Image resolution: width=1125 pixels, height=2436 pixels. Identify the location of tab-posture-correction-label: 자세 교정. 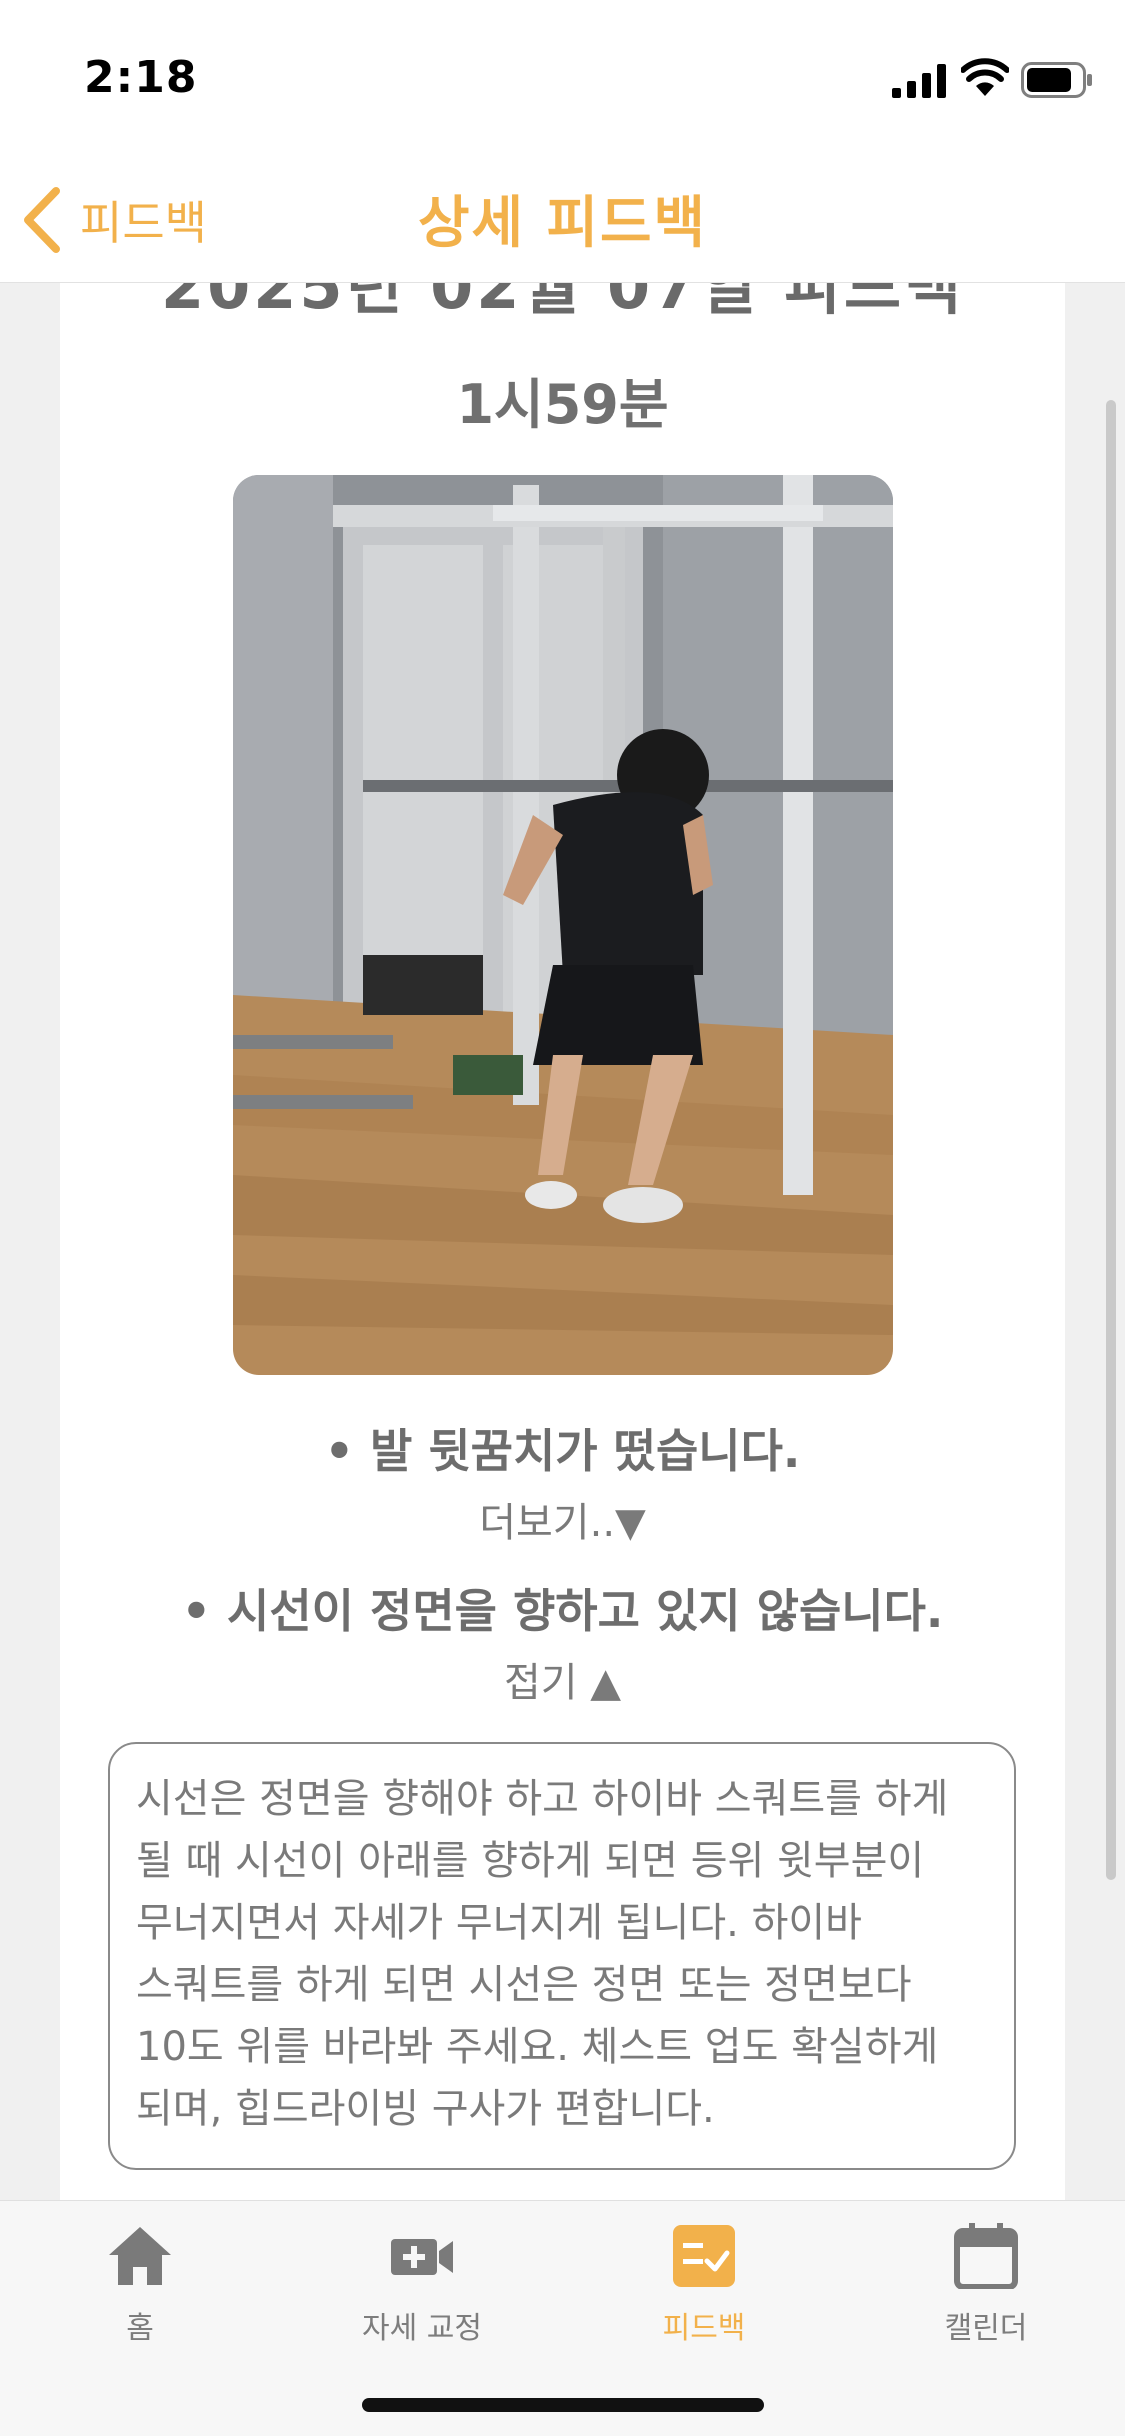
(422, 2328).